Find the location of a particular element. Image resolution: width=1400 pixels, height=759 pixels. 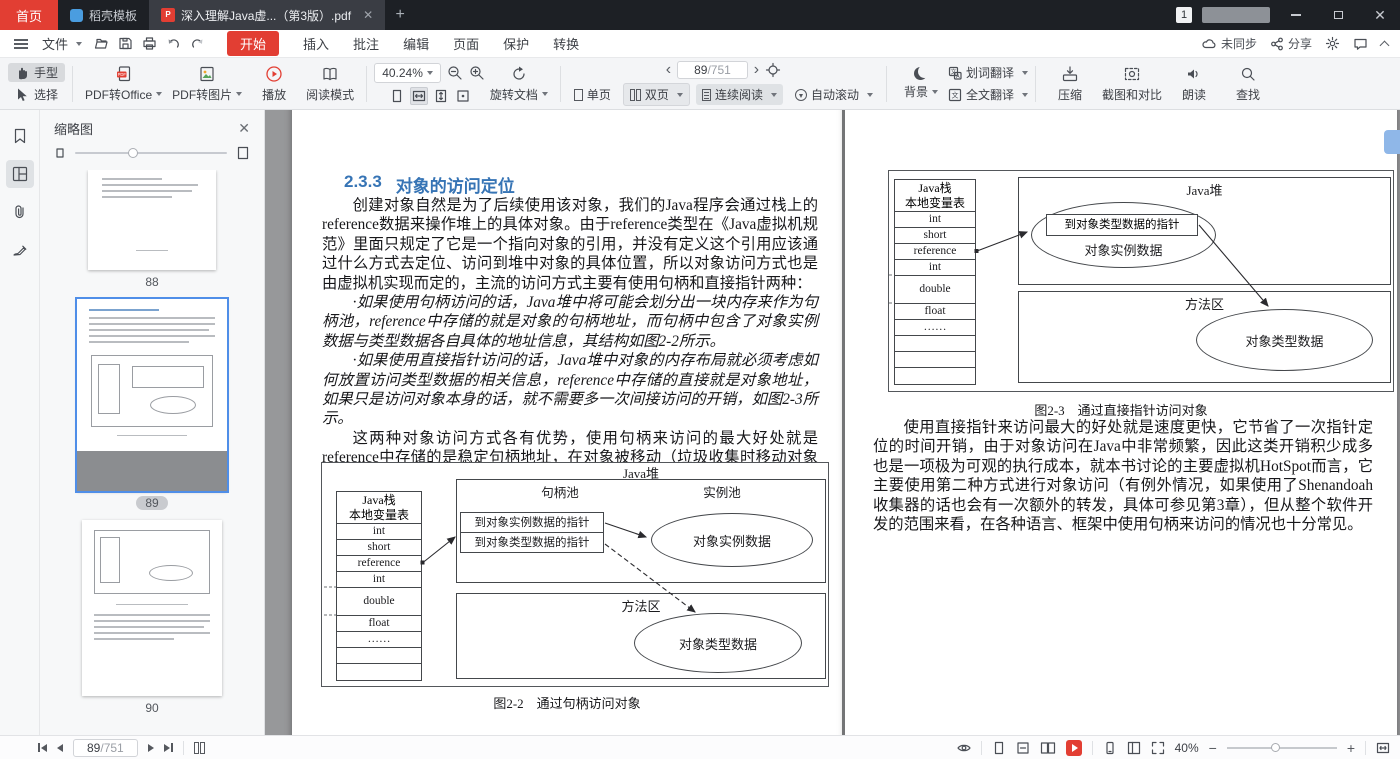

fit-window-icon is located at coordinates (1383, 748).